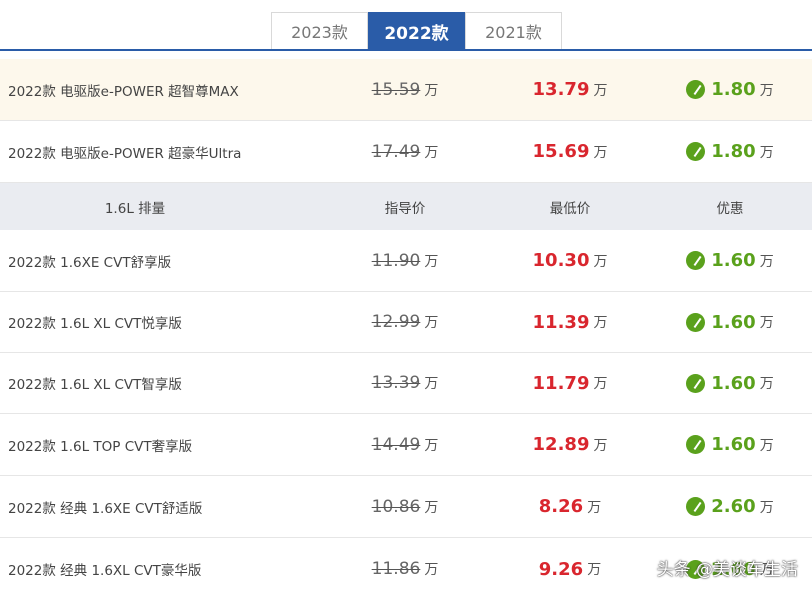  What do you see at coordinates (727, 569) in the screenshot?
I see `watermark: 头条 @美谈车生活` at bounding box center [727, 569].